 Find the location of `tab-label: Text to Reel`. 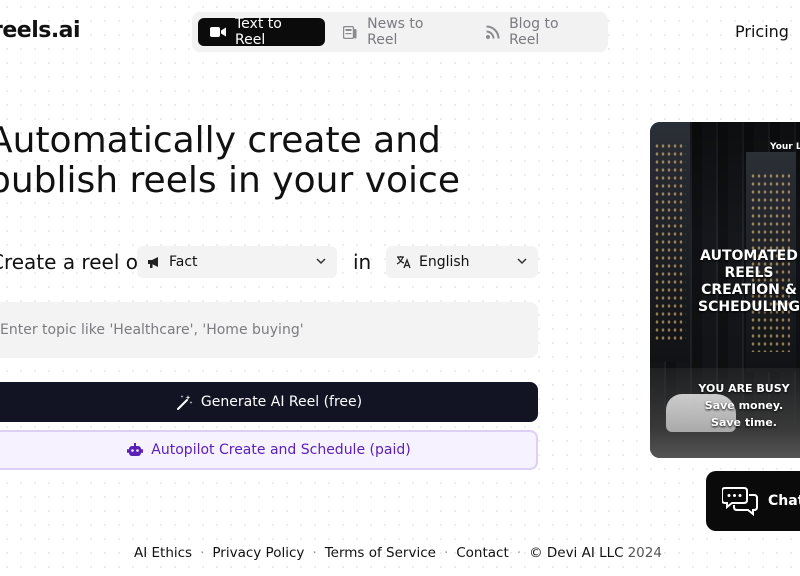

tab-label: Text to Reel is located at coordinates (258, 32).